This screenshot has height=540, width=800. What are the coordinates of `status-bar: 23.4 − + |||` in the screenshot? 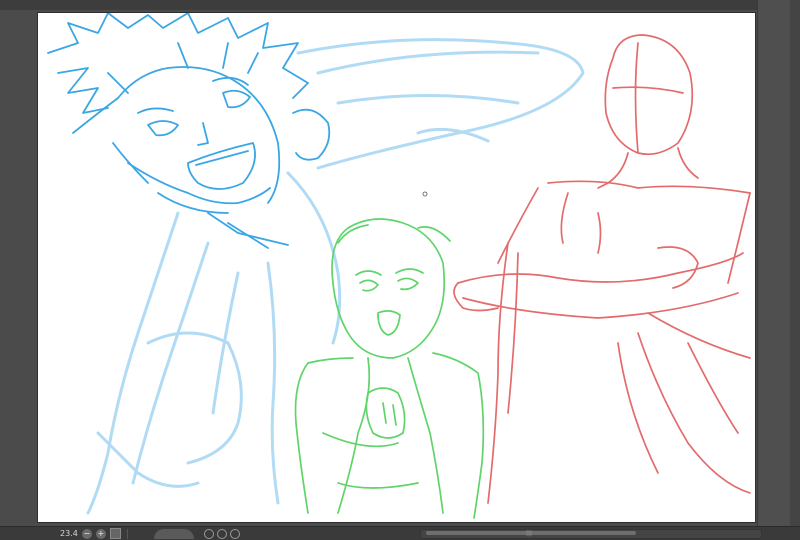 It's located at (400, 533).